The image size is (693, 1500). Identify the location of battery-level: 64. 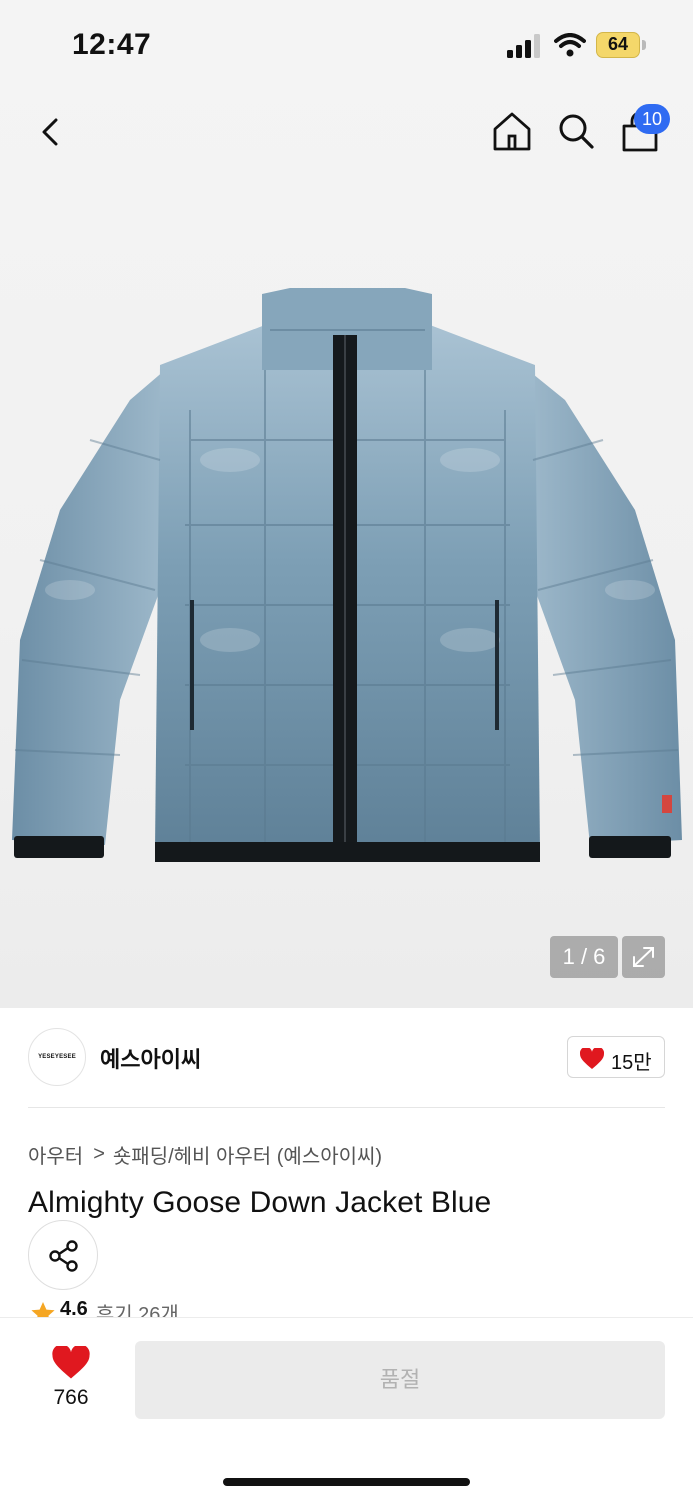
(618, 44).